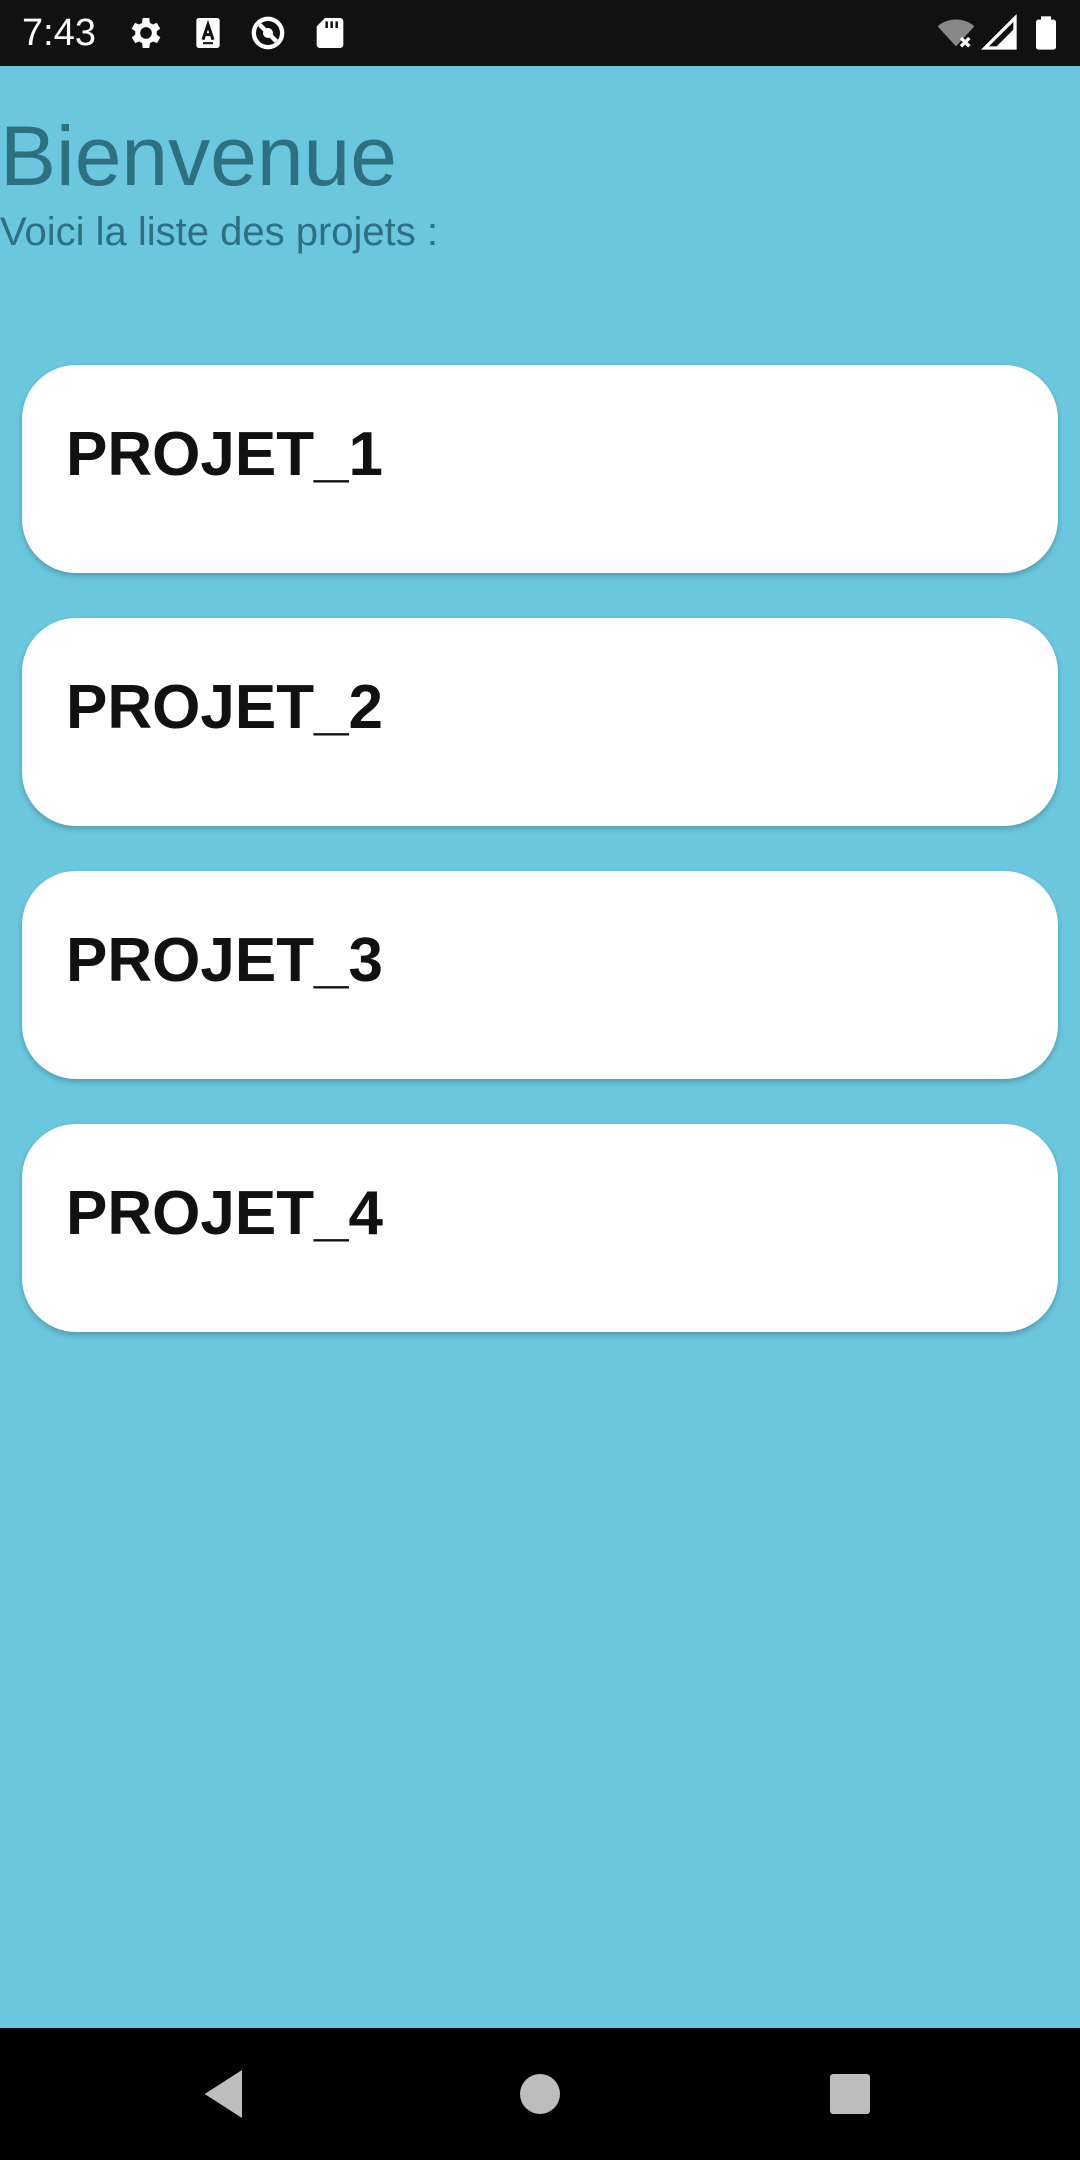  I want to click on project-card-2: PROJET_2, so click(540, 722).